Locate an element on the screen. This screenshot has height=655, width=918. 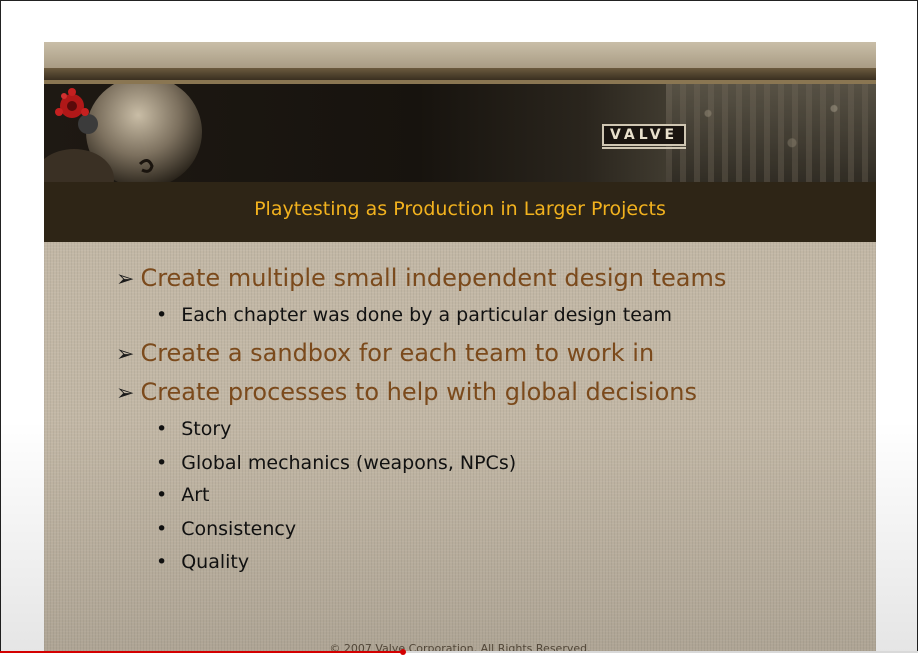
sub-bullet-text: Global mechanics (weapons, NPCs) is located at coordinates (349, 463).